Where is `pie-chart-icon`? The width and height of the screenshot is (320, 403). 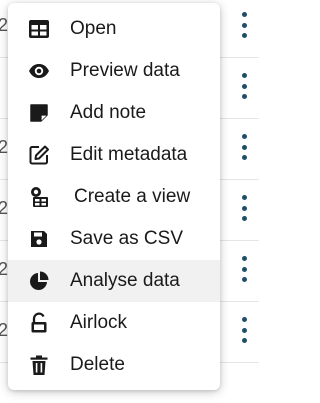
pie-chart-icon is located at coordinates (39, 281).